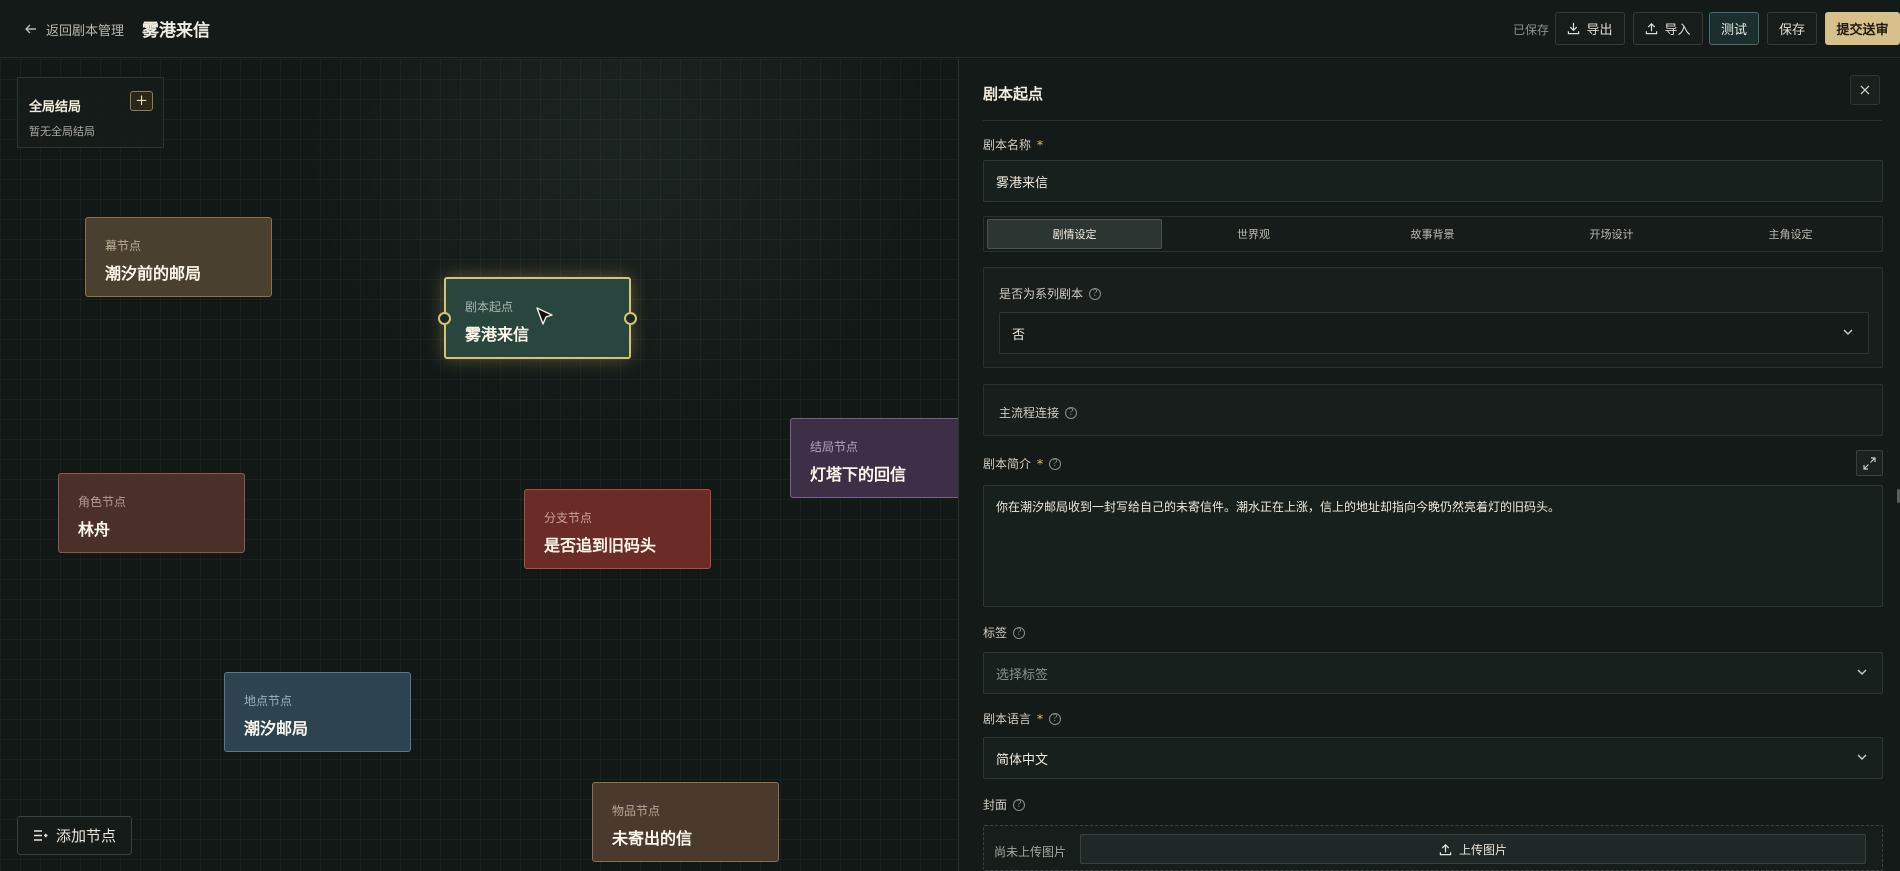 This screenshot has width=1900, height=871. I want to click on test-button: 测试, so click(1734, 28).